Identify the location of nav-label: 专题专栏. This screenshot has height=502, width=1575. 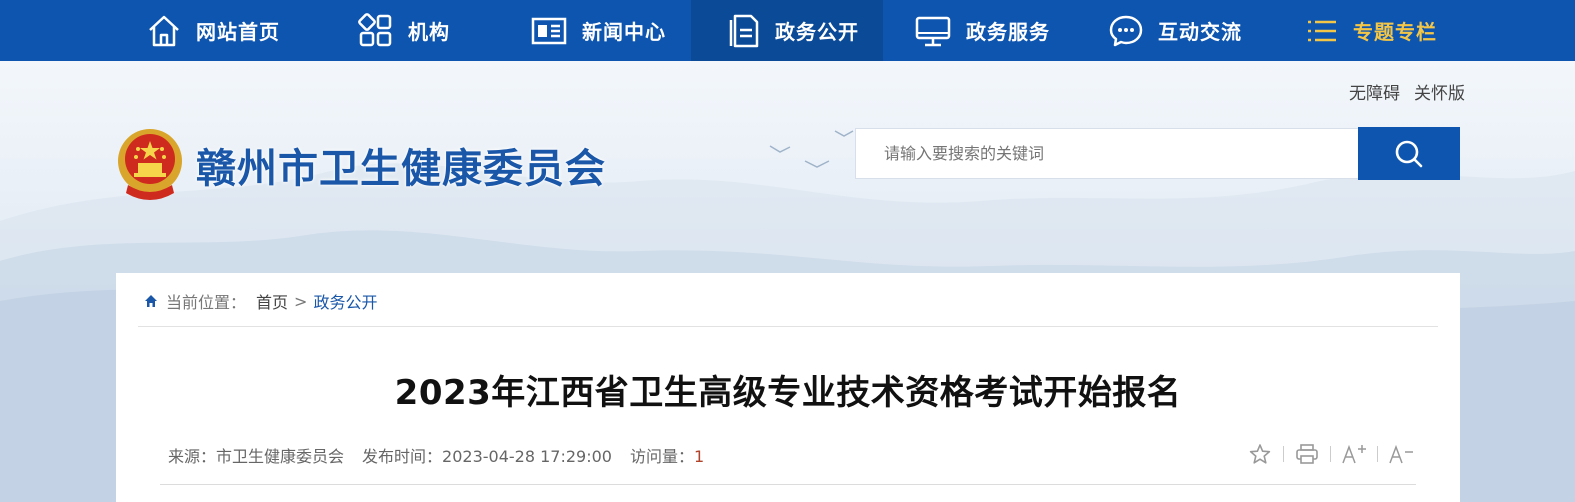
(1395, 32).